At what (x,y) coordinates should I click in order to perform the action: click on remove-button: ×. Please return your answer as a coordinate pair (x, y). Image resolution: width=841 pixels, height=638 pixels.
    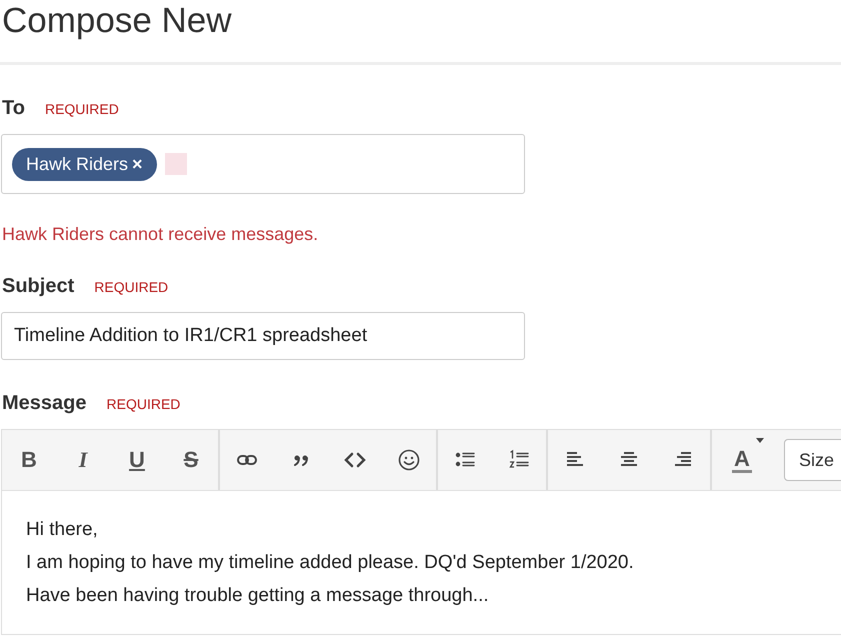
    Looking at the image, I should click on (137, 164).